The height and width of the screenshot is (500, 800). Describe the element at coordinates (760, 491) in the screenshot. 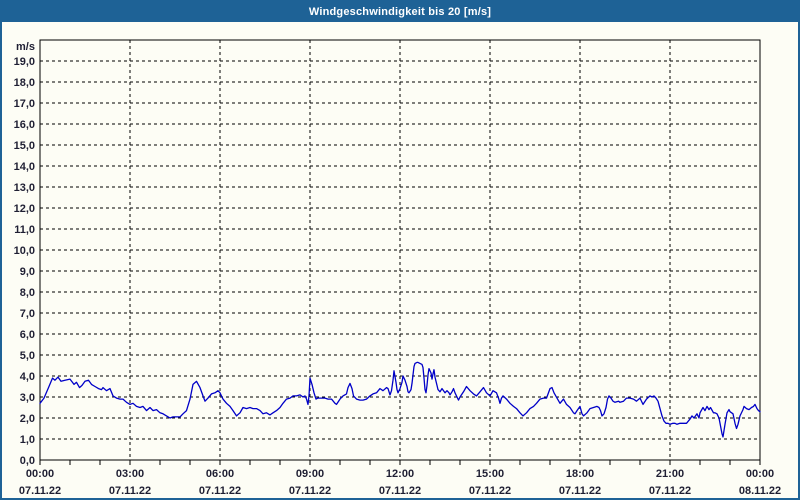

I see `x-tick-date: 08.11.22` at that location.